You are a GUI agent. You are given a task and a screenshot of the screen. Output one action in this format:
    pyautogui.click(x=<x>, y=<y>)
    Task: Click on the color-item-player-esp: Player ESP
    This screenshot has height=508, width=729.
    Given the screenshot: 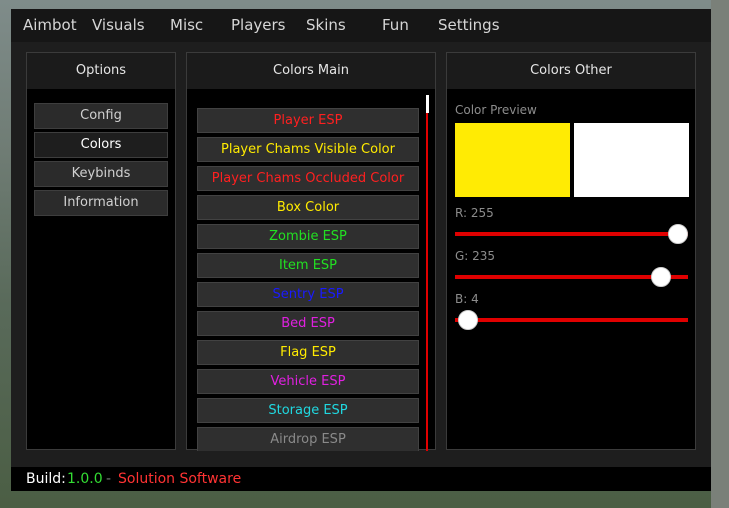 What is the action you would take?
    pyautogui.click(x=308, y=120)
    